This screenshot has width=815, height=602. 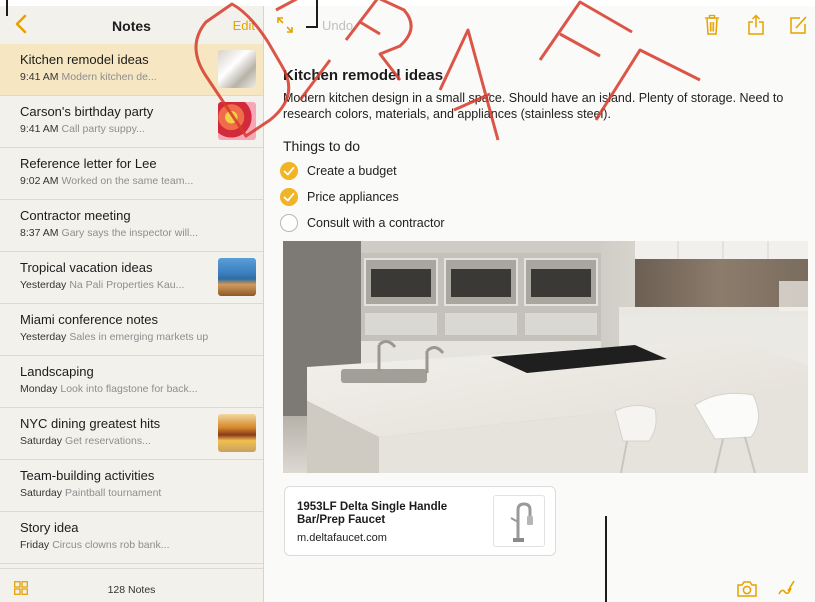 I want to click on note-item-time: Friday, so click(x=35, y=545).